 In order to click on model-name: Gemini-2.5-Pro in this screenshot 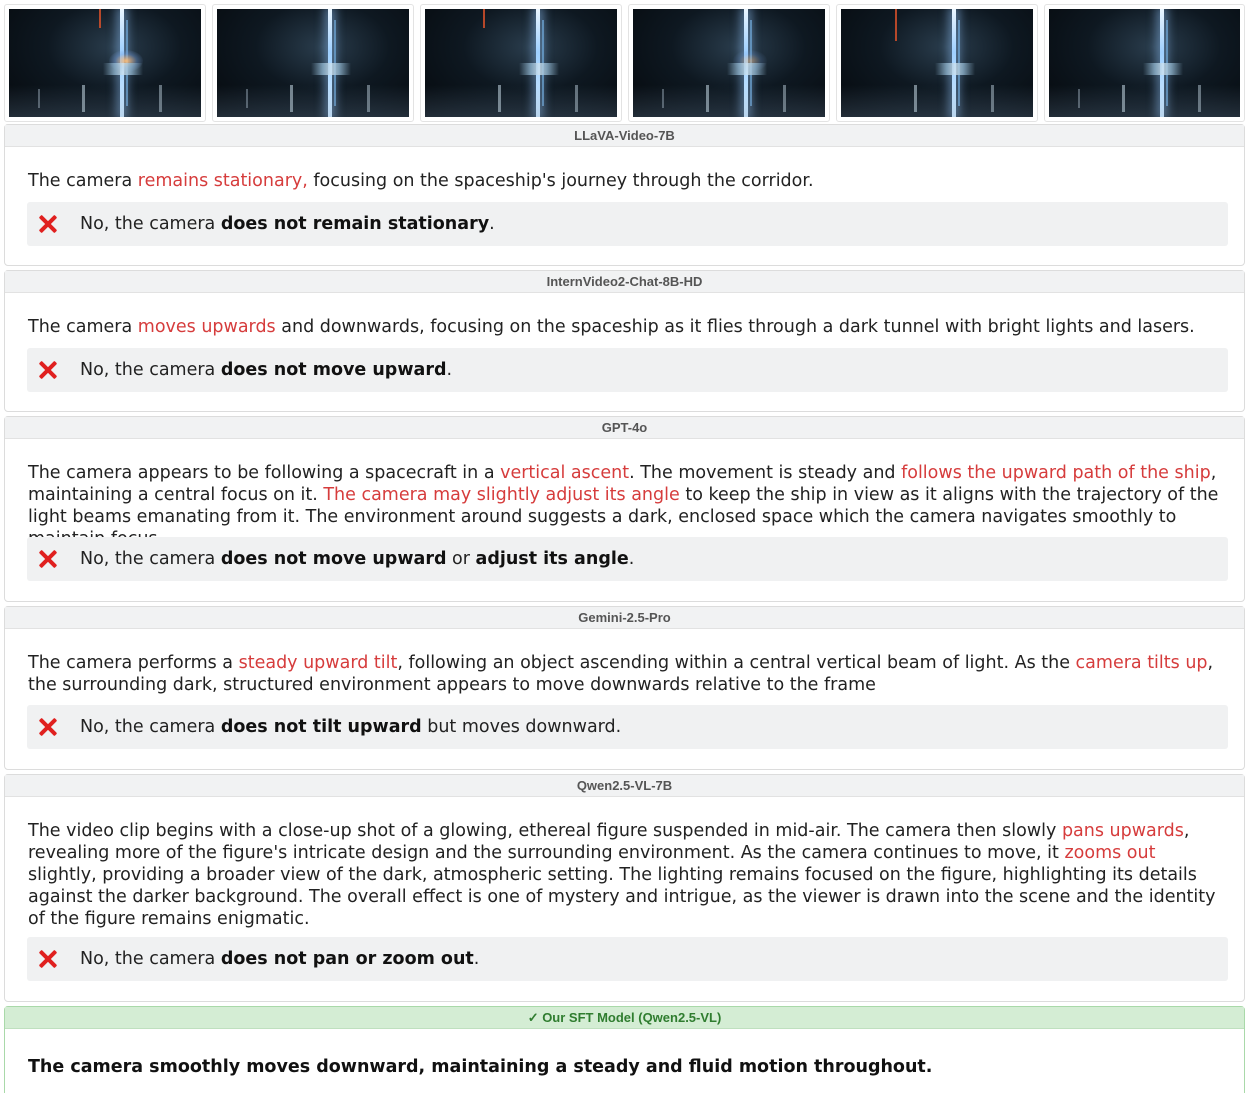, I will do `click(624, 618)`.